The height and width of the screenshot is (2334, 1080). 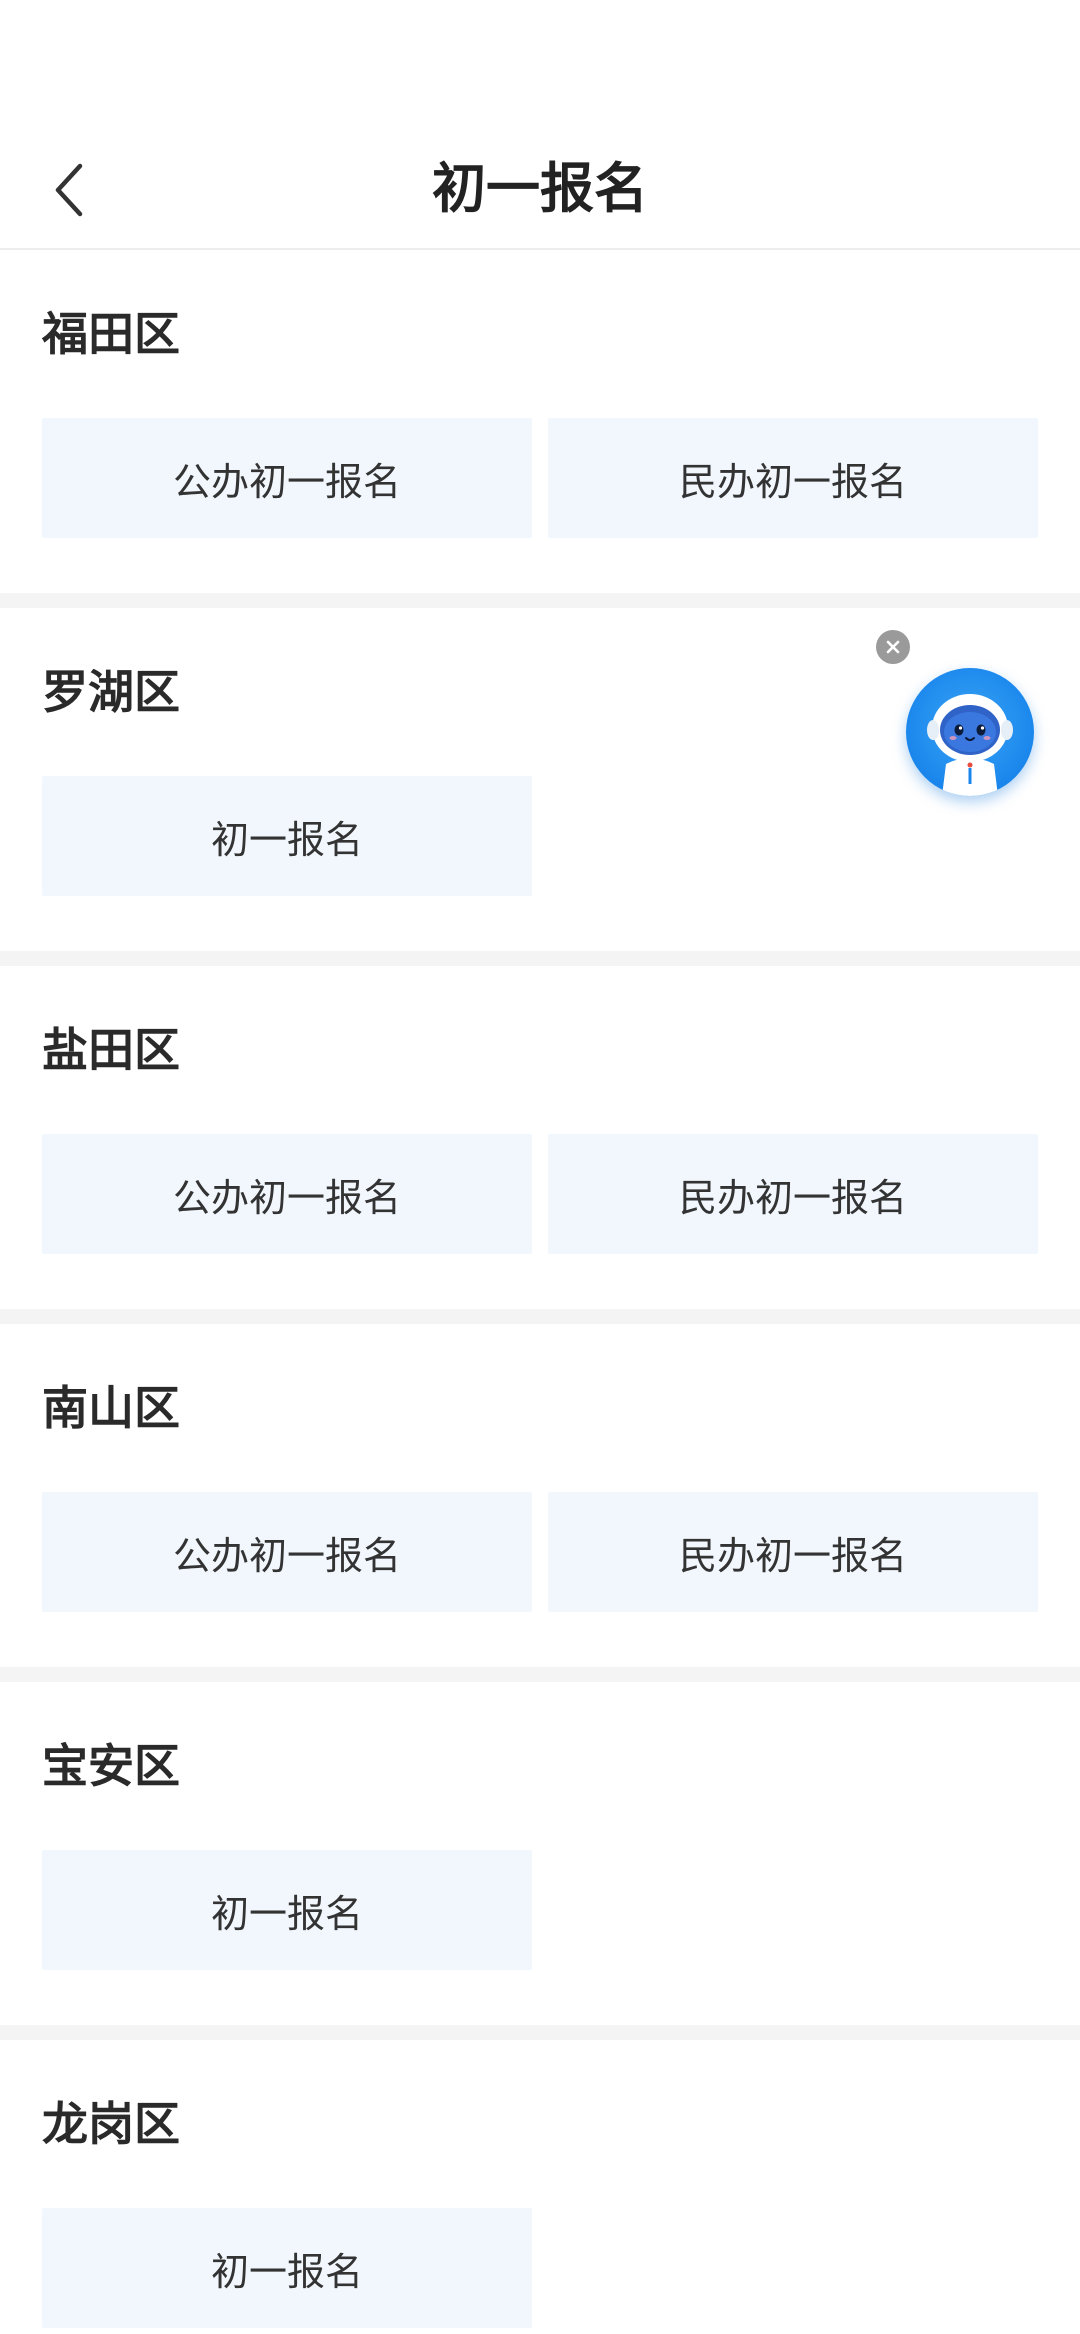 I want to click on nav-bar: 初一报名, so click(x=540, y=190).